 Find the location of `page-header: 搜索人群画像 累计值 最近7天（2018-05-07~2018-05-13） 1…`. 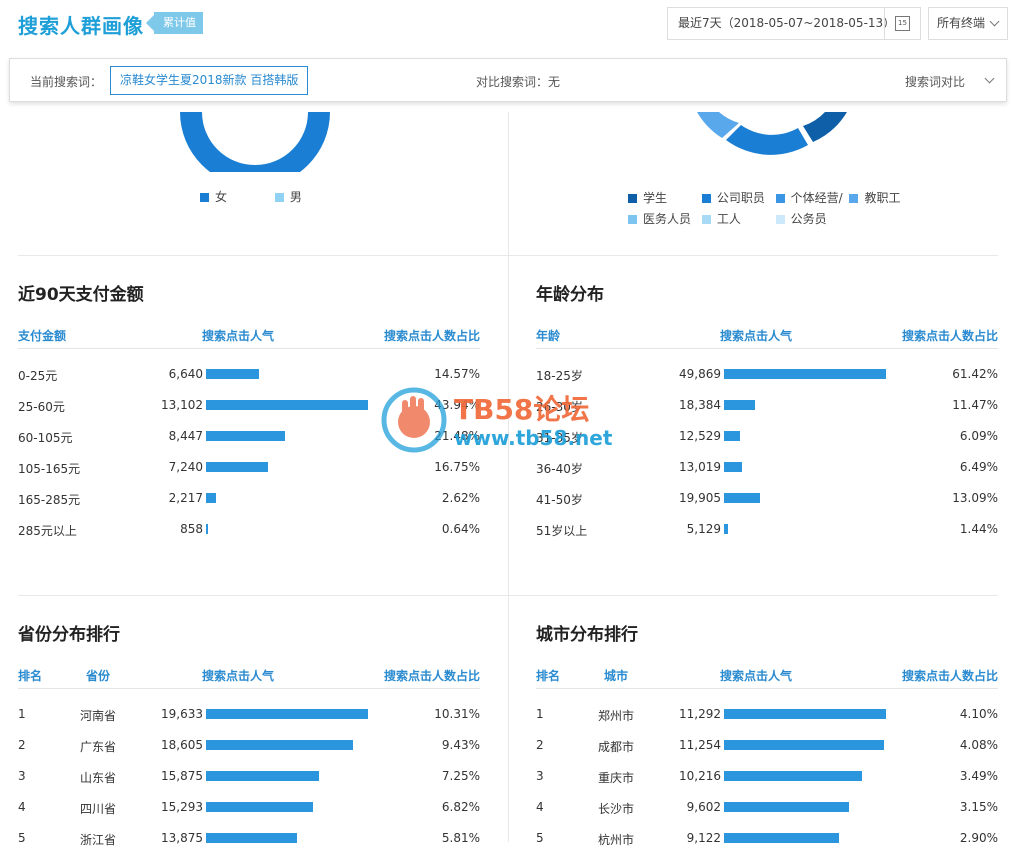

page-header: 搜索人群画像 累计值 最近7天（2018-05-07~2018-05-13） 1… is located at coordinates (508, 24).